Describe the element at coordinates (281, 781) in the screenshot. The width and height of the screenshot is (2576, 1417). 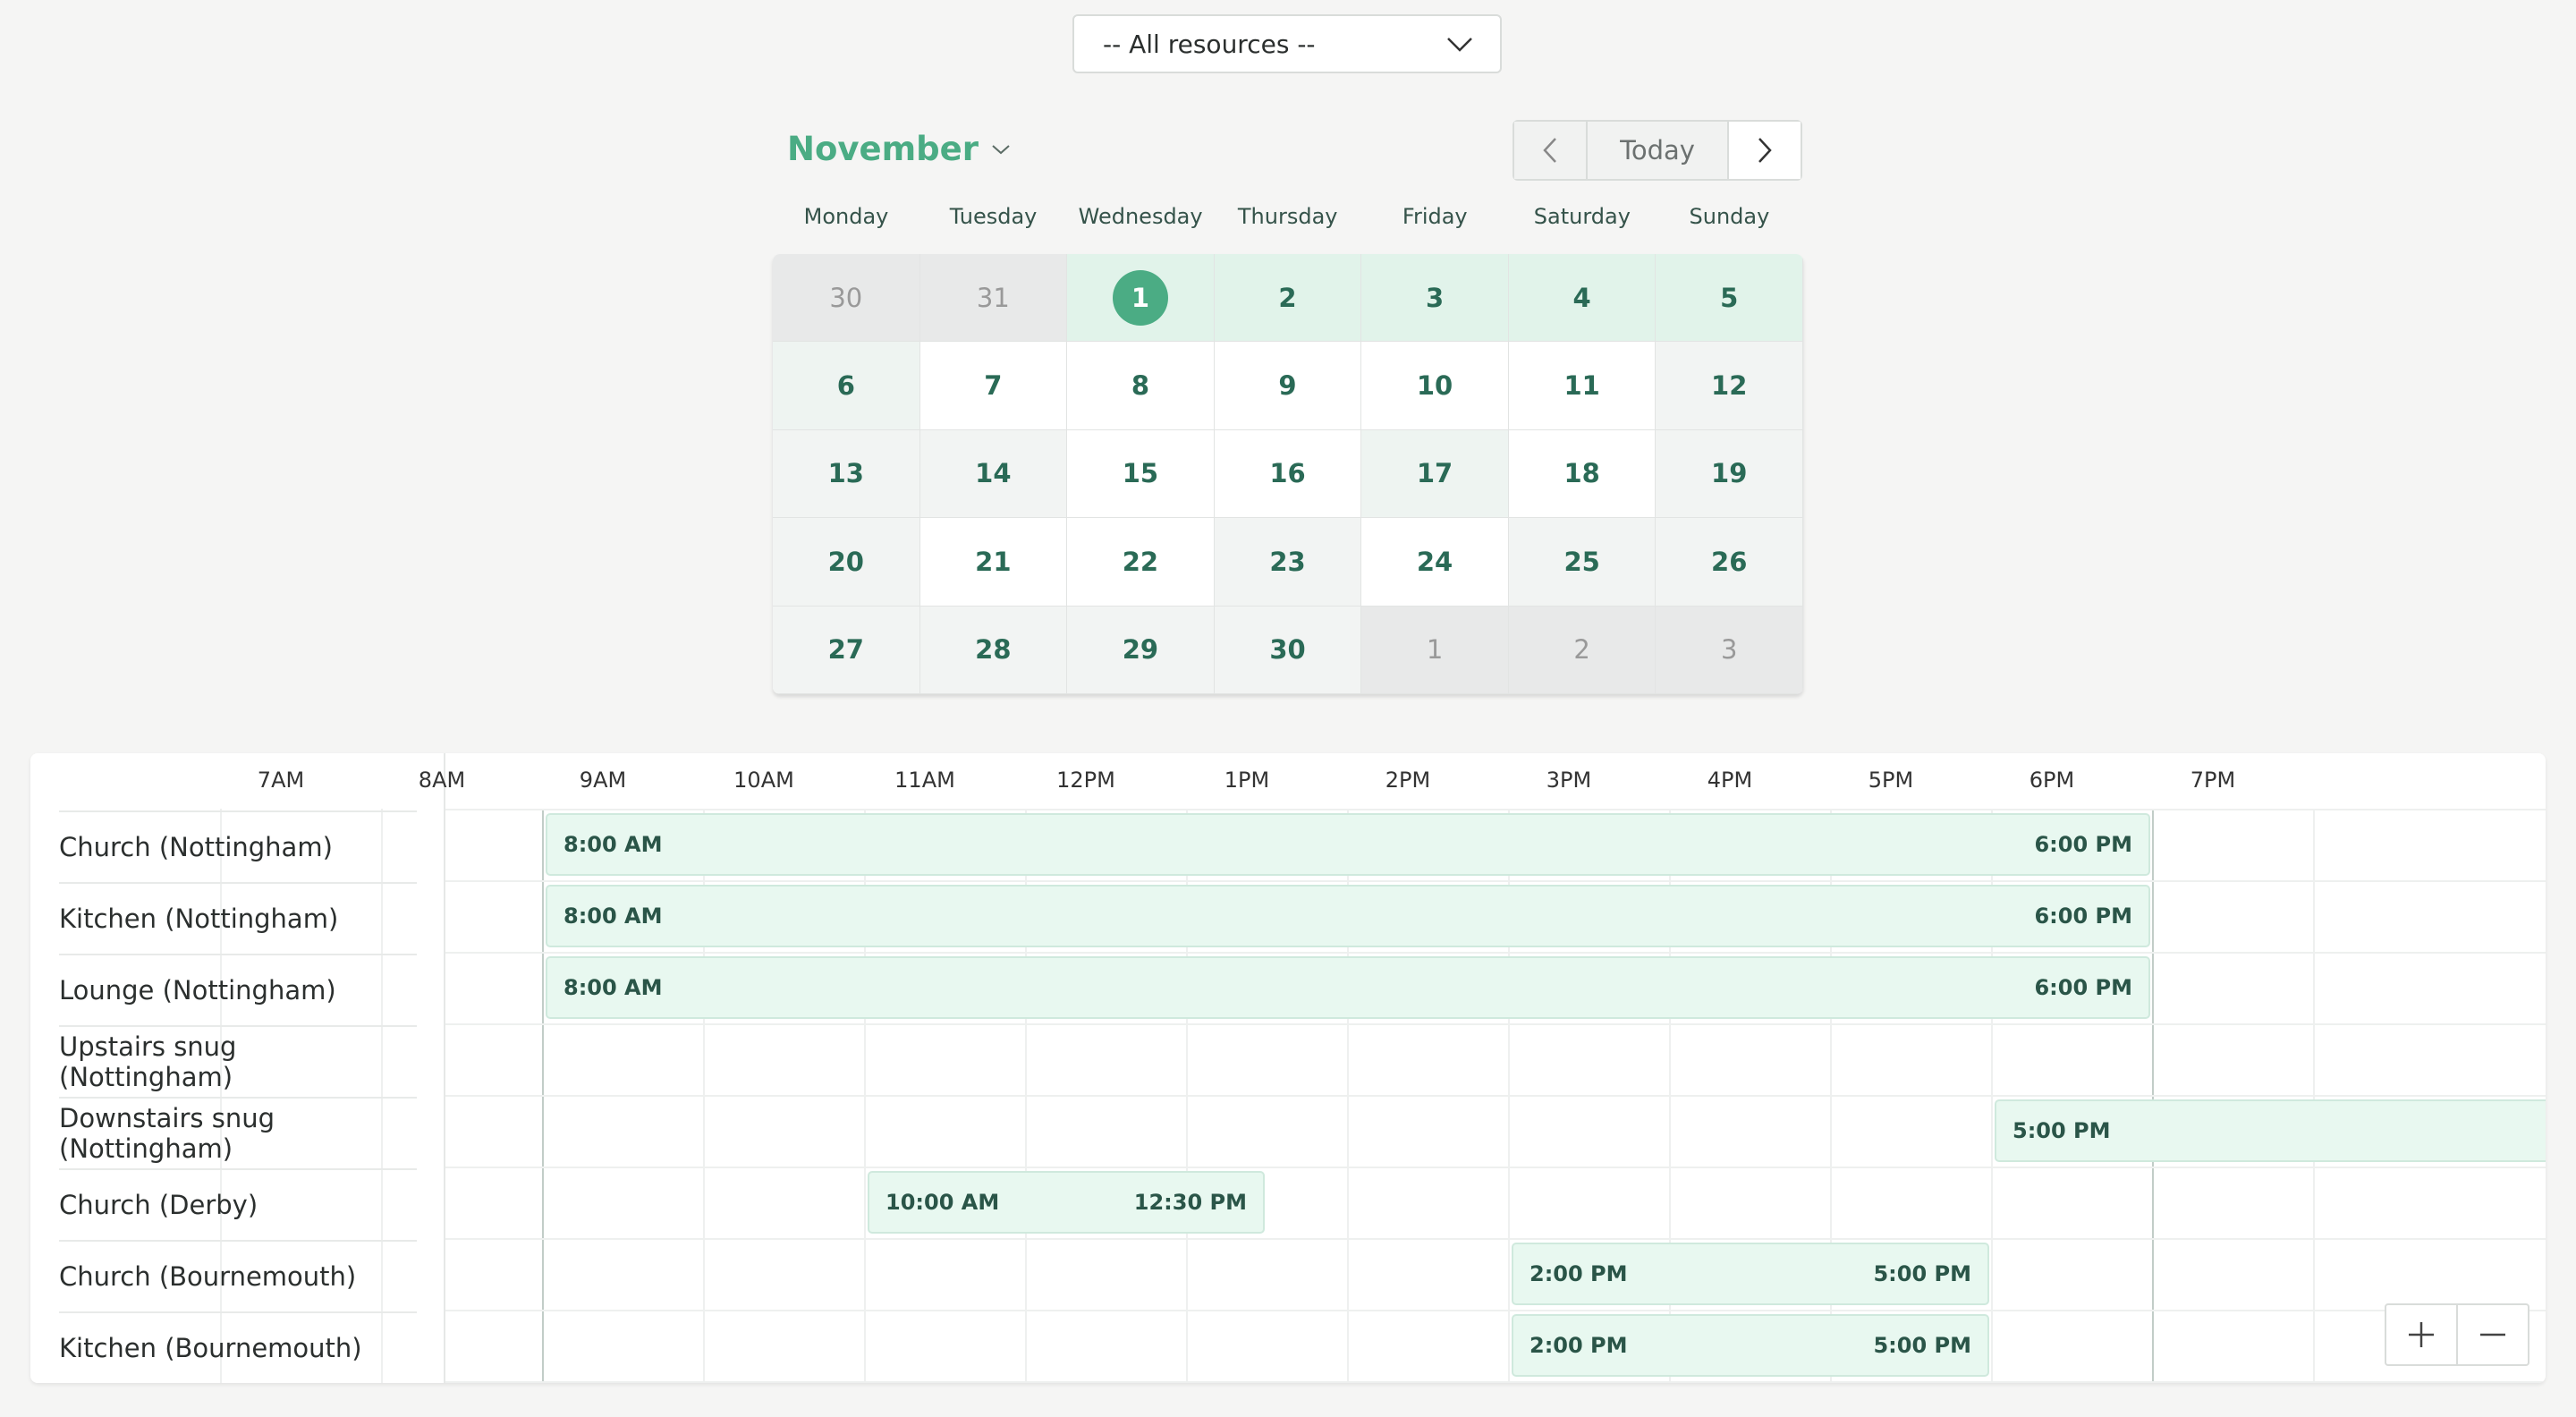
I see `hour-label: 7AM` at that location.